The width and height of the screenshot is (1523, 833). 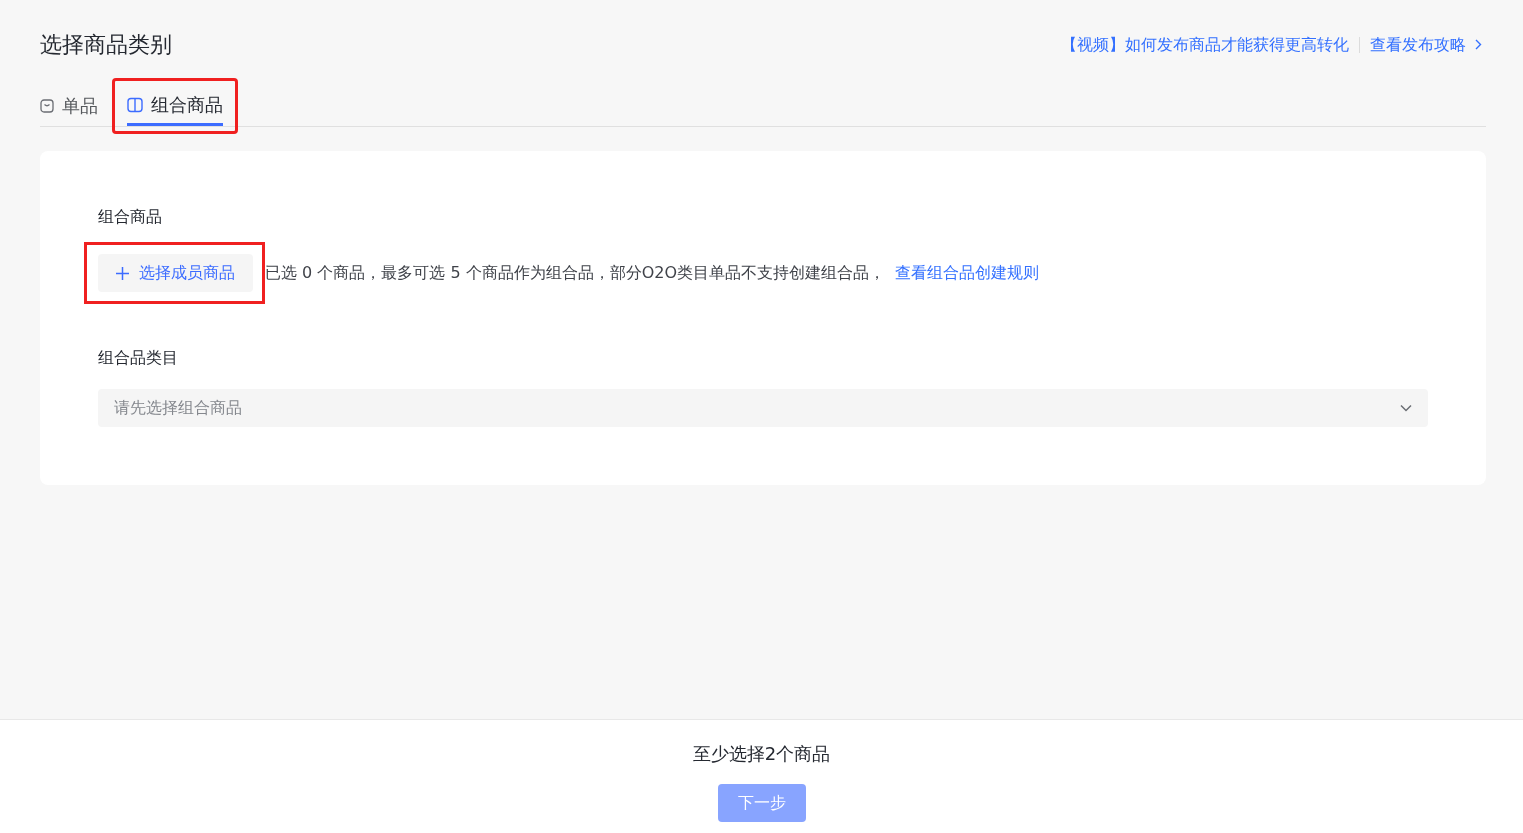 What do you see at coordinates (1426, 45) in the screenshot?
I see `help-link: 查看发布攻略` at bounding box center [1426, 45].